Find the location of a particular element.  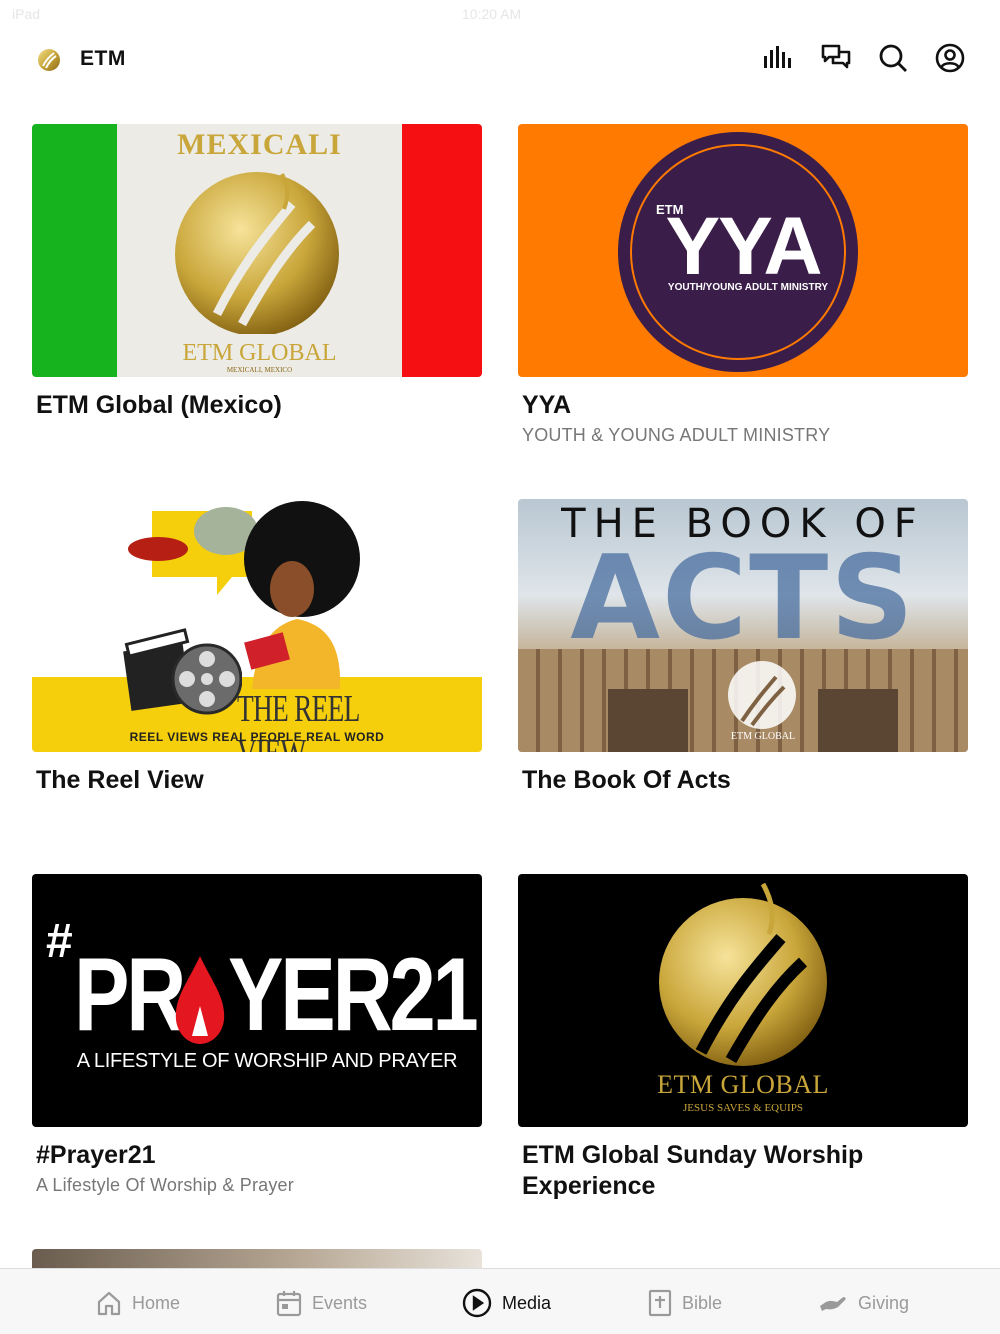

acts-brand: ETM GLOBAL is located at coordinates (763, 736).